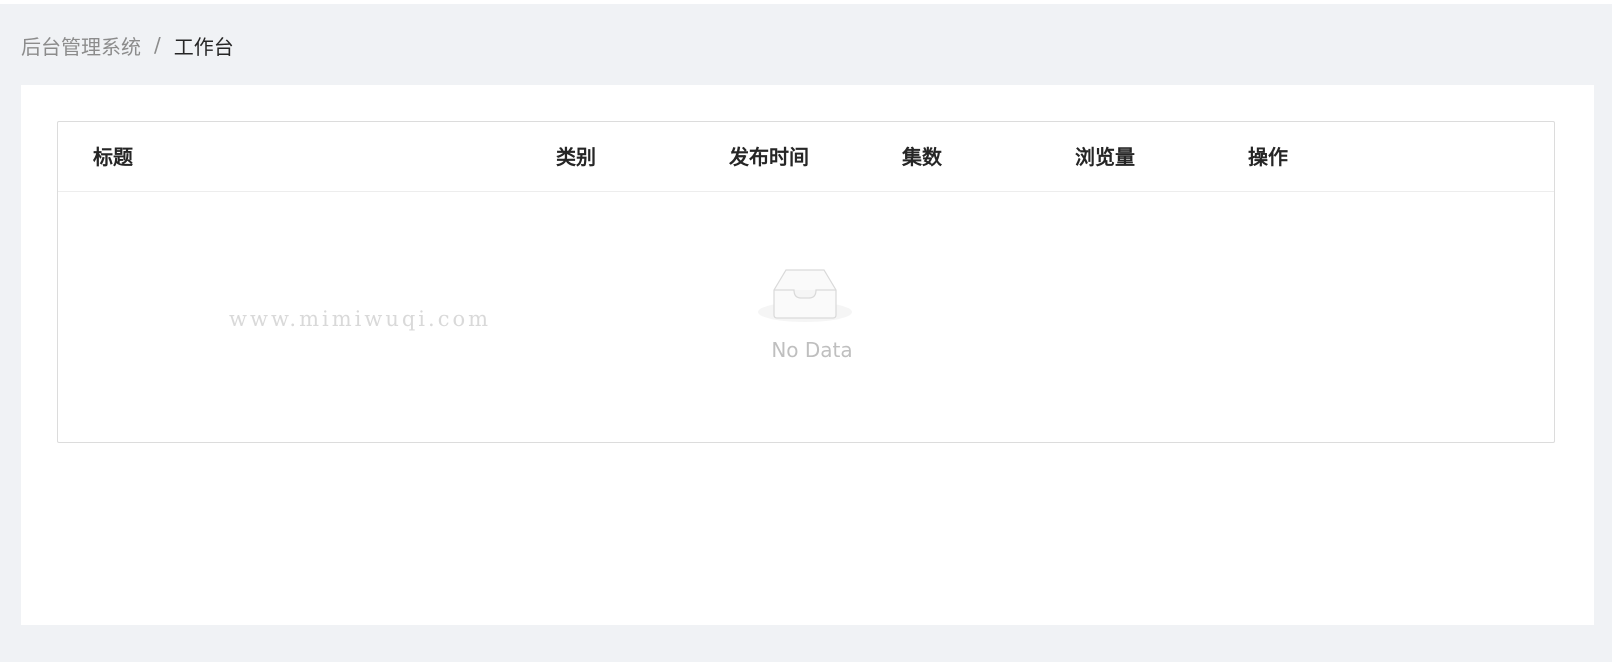 Image resolution: width=1612 pixels, height=662 pixels. What do you see at coordinates (360, 319) in the screenshot?
I see `watermark: www.mimiwuqi.com` at bounding box center [360, 319].